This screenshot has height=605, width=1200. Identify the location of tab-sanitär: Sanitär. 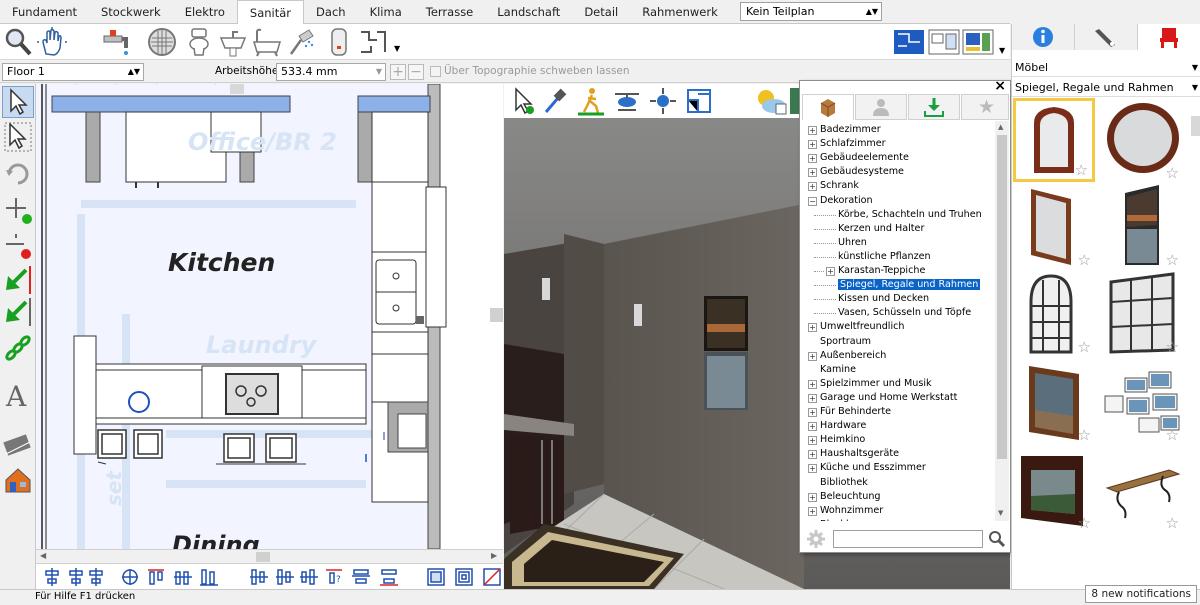
(270, 12).